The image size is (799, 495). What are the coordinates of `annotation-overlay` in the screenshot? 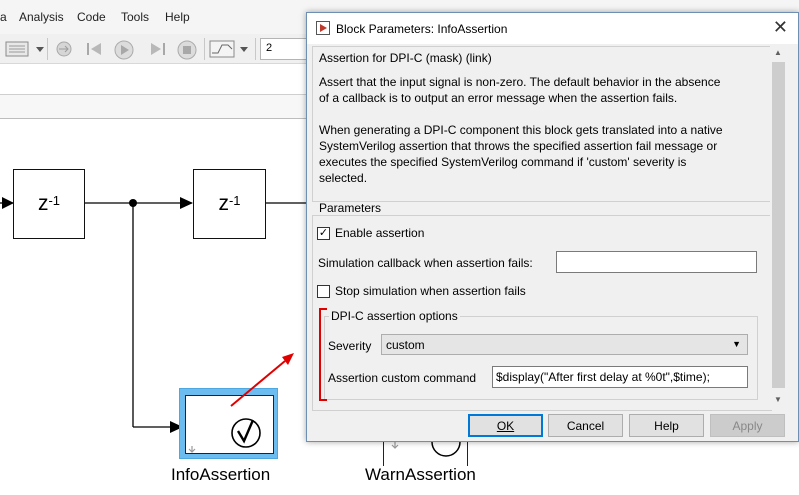 It's located at (278, 357).